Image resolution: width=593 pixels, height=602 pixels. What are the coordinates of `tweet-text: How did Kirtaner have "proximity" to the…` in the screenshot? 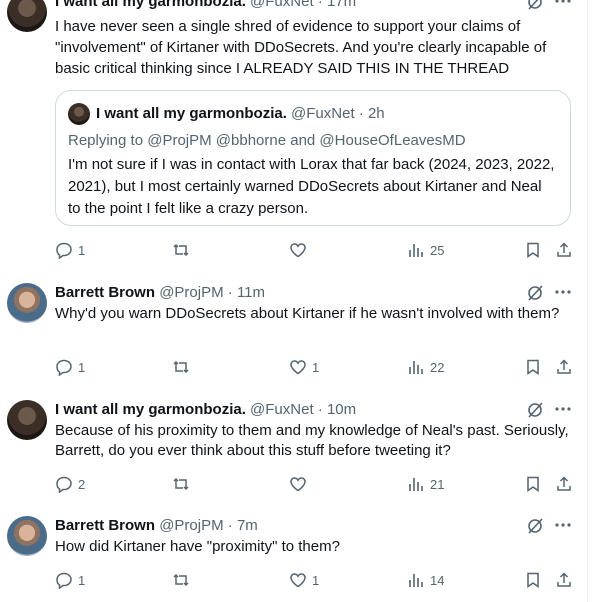 It's located at (197, 546).